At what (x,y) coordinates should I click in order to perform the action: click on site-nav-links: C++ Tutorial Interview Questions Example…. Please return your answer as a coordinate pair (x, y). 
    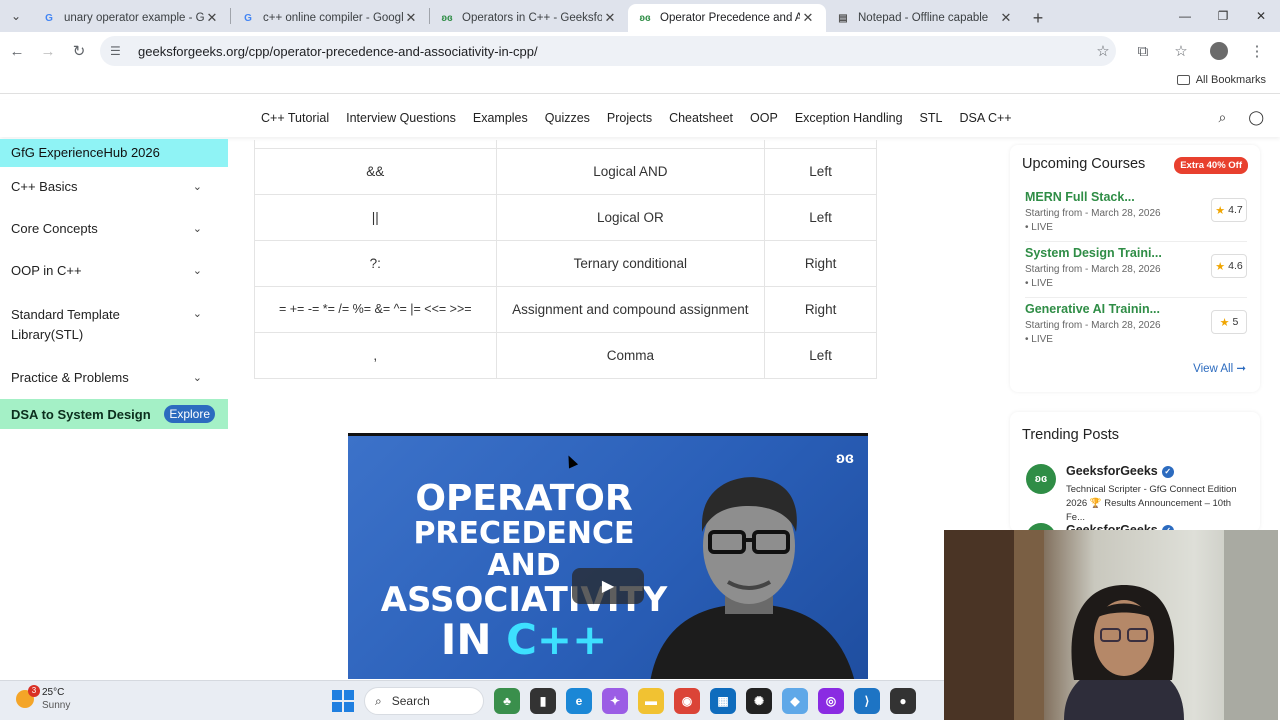
    Looking at the image, I should click on (645, 118).